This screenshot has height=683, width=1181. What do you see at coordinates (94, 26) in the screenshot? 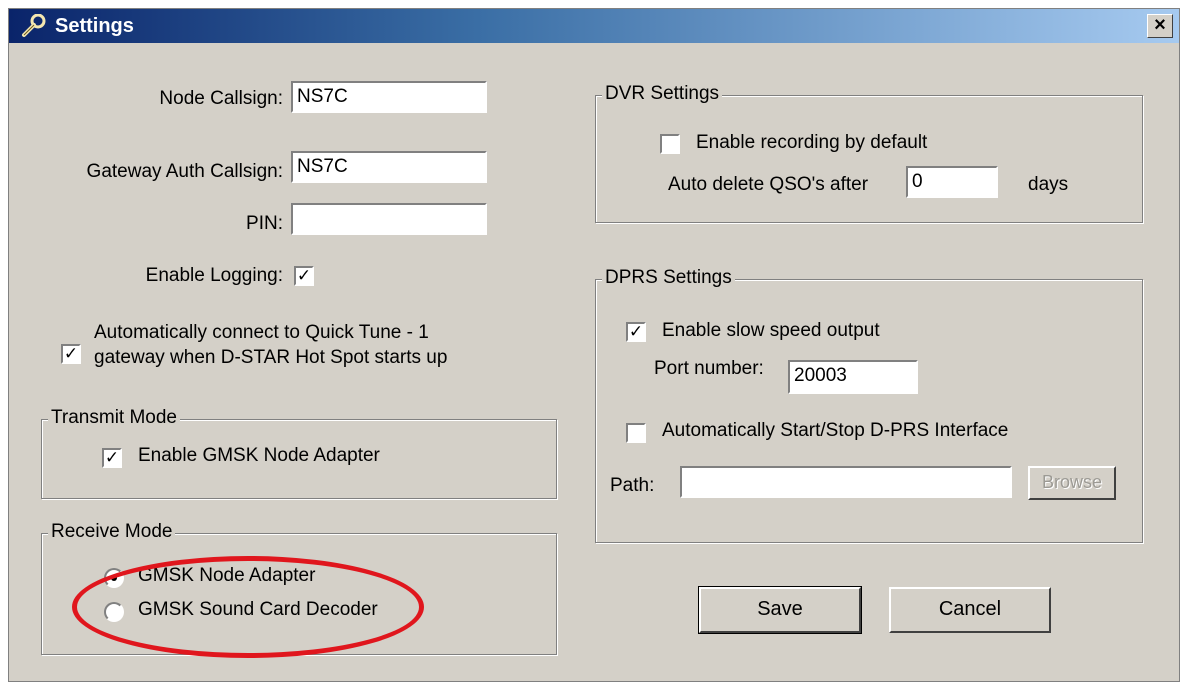
I see `window-title: Settings` at bounding box center [94, 26].